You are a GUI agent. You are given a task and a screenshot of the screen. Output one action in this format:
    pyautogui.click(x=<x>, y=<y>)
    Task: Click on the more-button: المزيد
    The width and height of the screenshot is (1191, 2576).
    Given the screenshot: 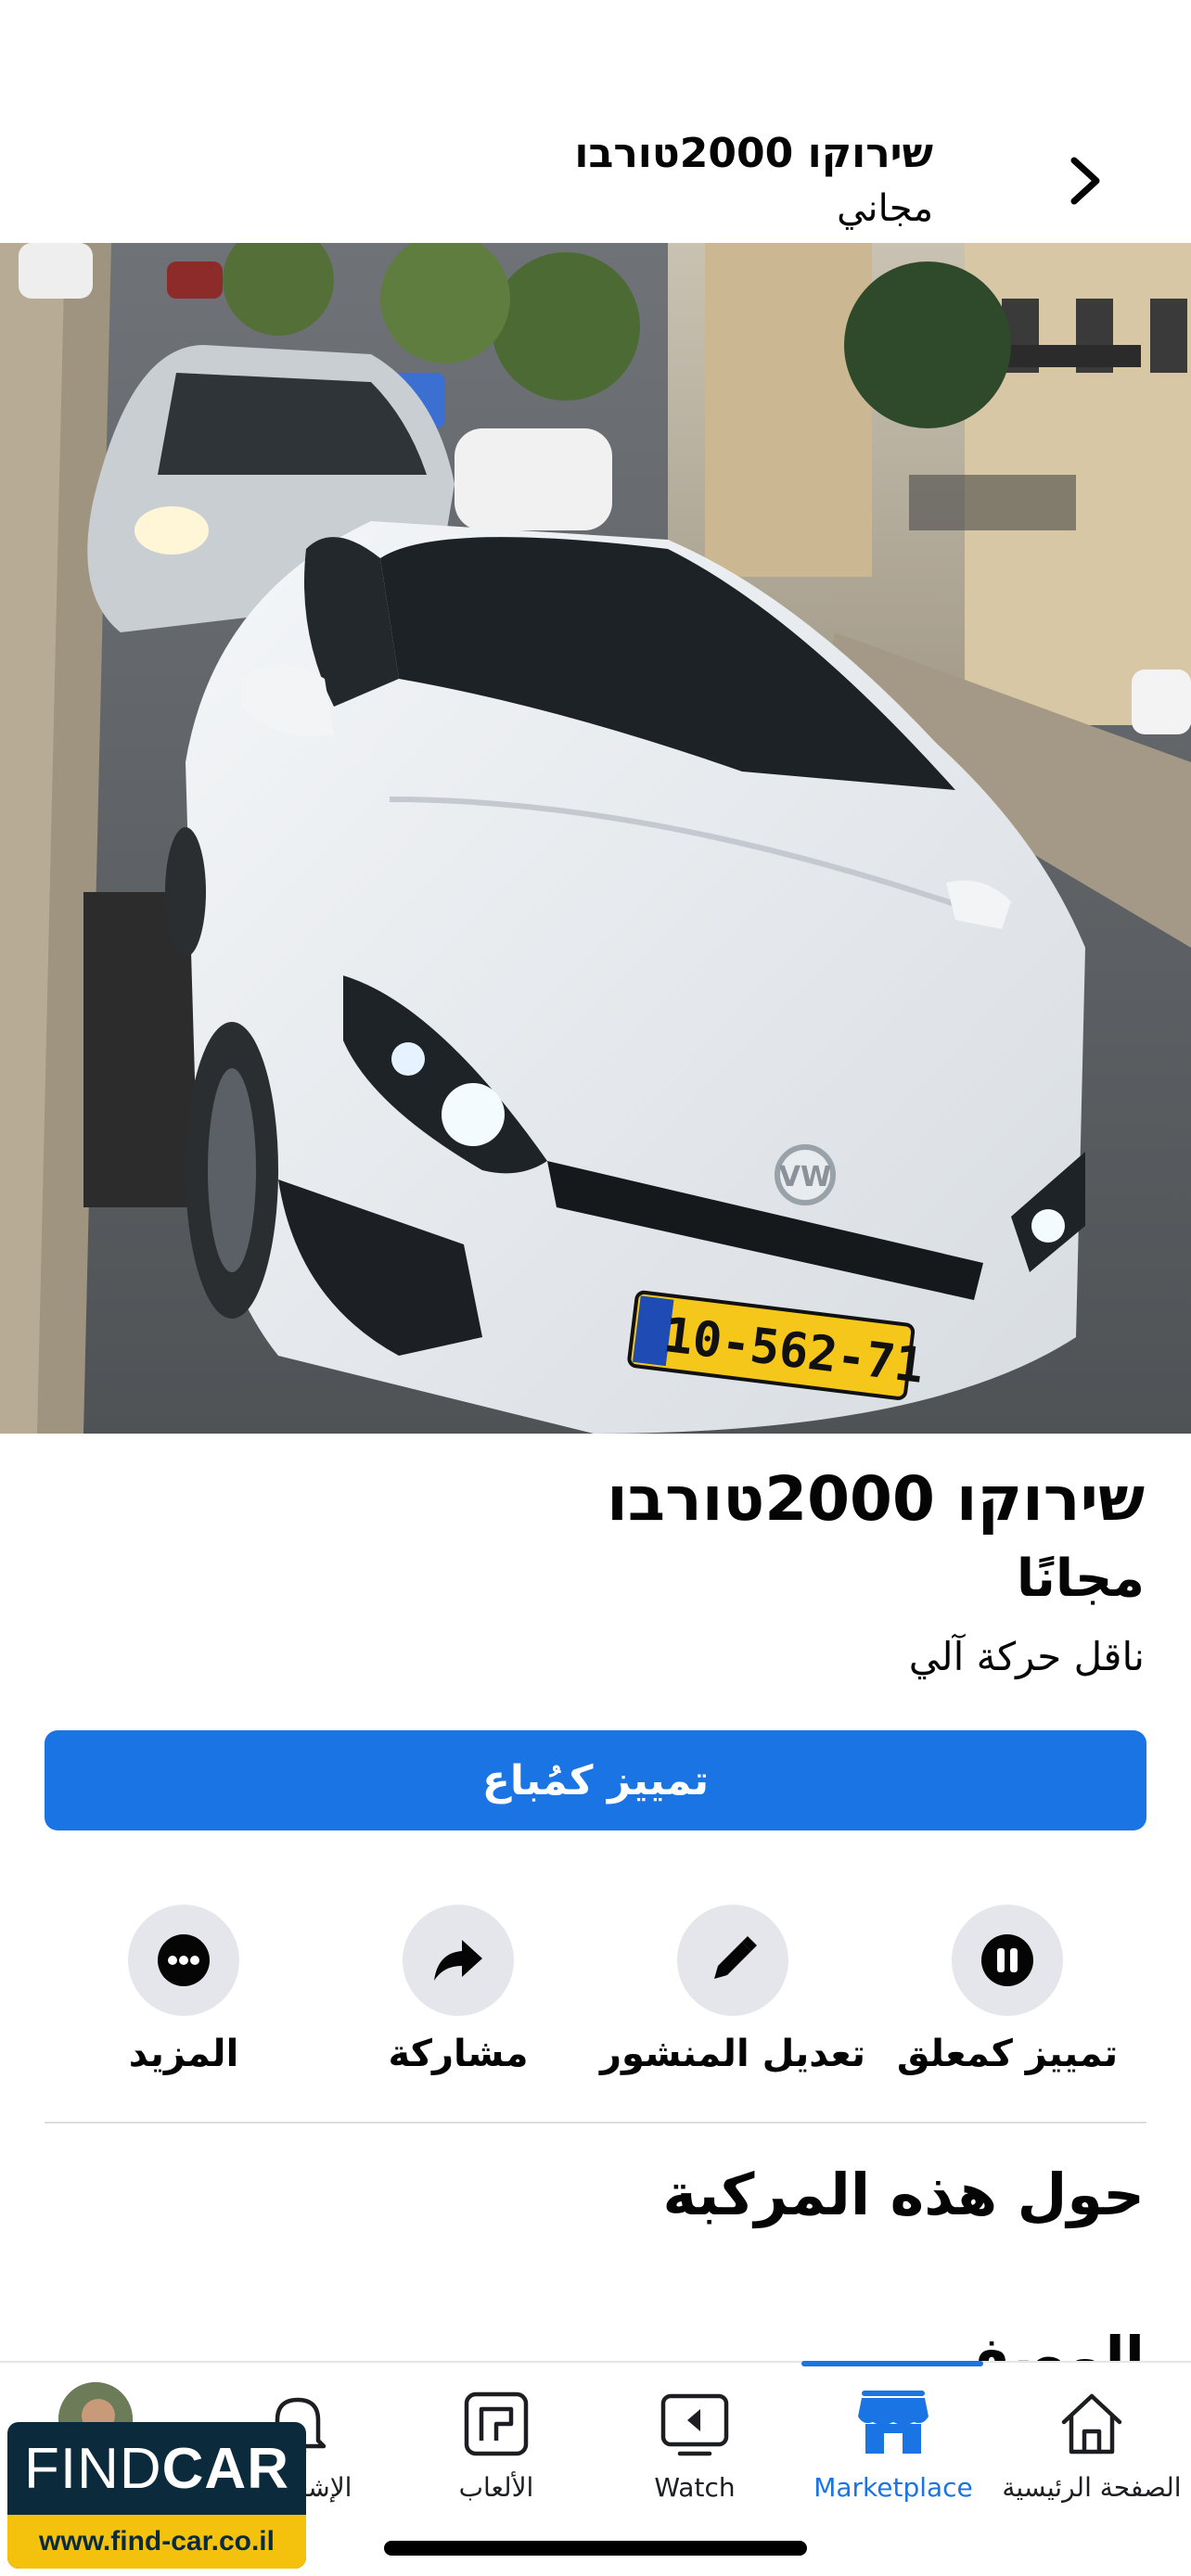 What is the action you would take?
    pyautogui.click(x=184, y=1997)
    